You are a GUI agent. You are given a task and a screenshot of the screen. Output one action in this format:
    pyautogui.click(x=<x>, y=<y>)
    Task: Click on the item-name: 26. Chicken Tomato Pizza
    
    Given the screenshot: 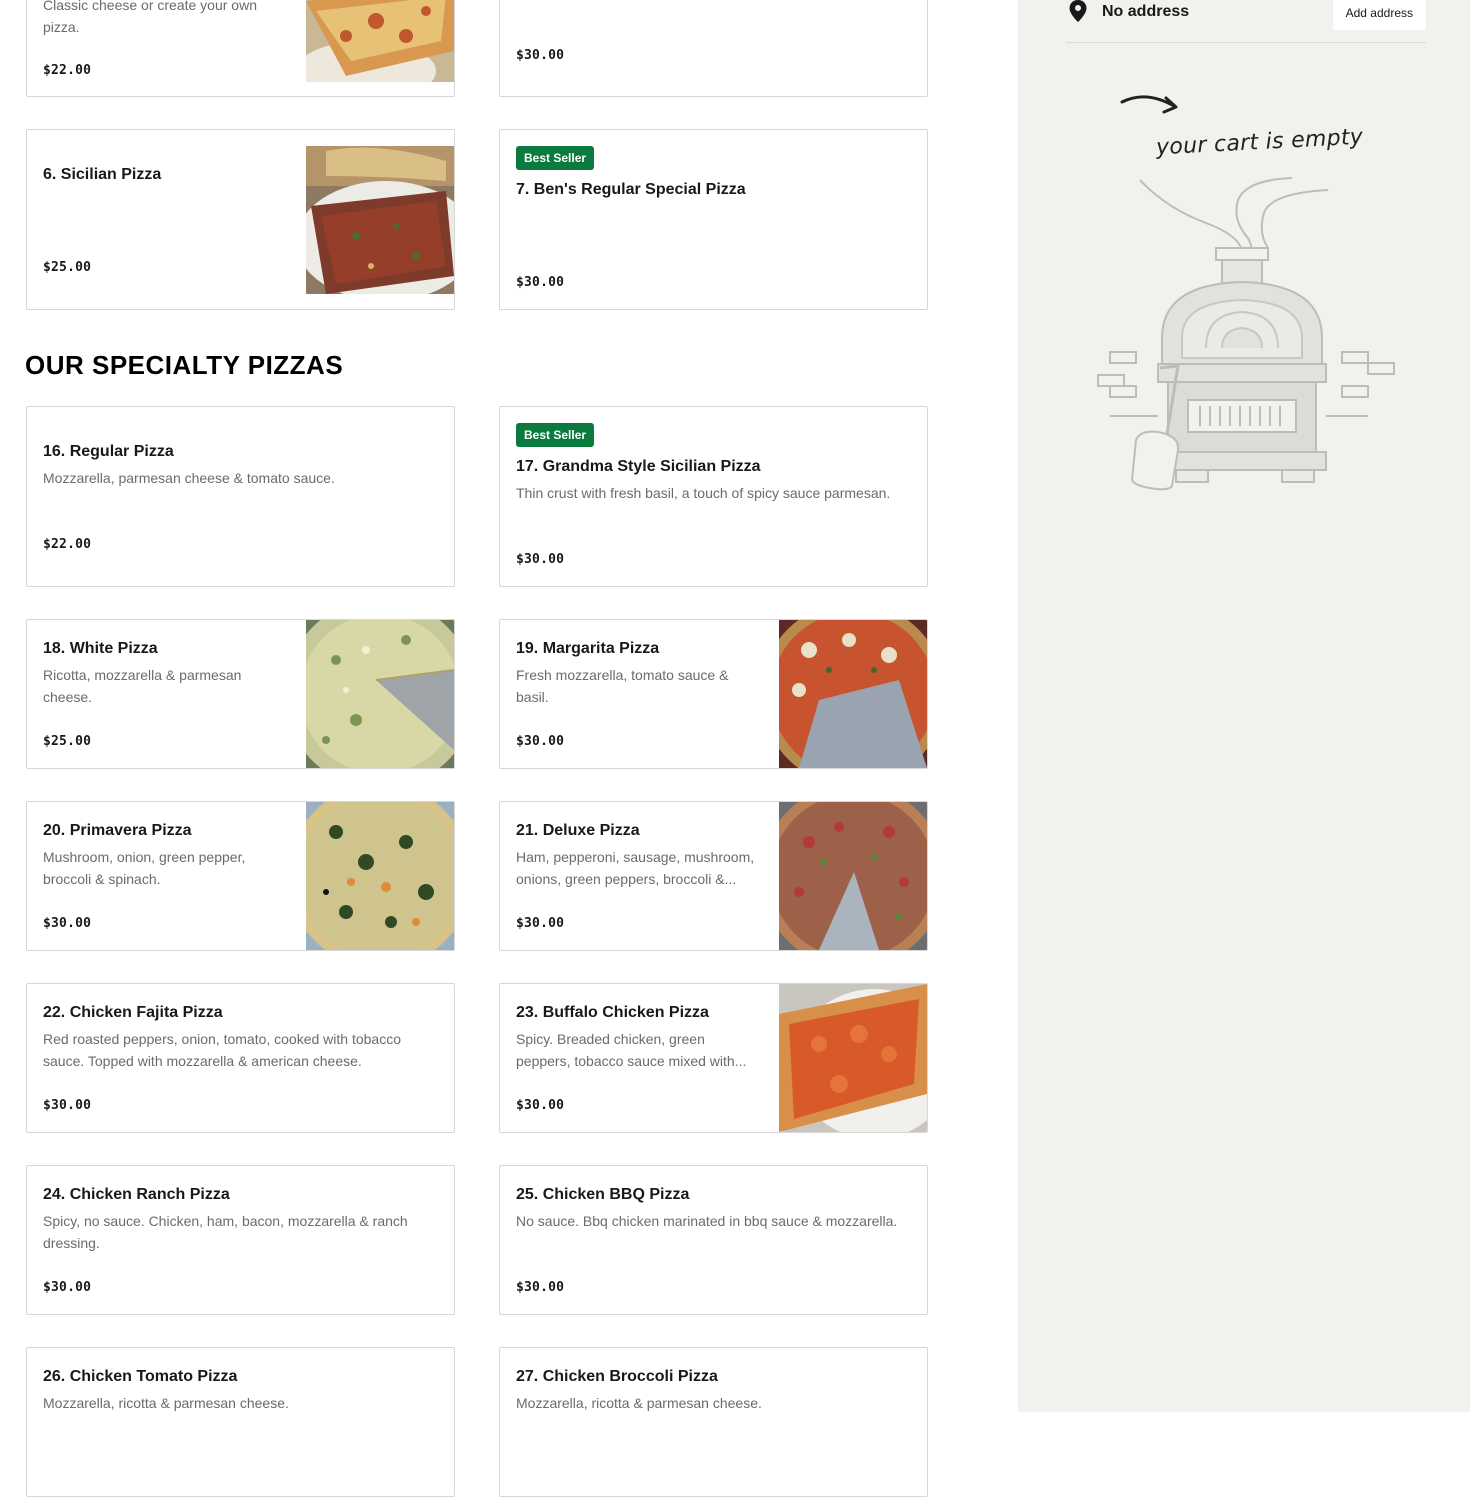 What is the action you would take?
    pyautogui.click(x=140, y=1376)
    